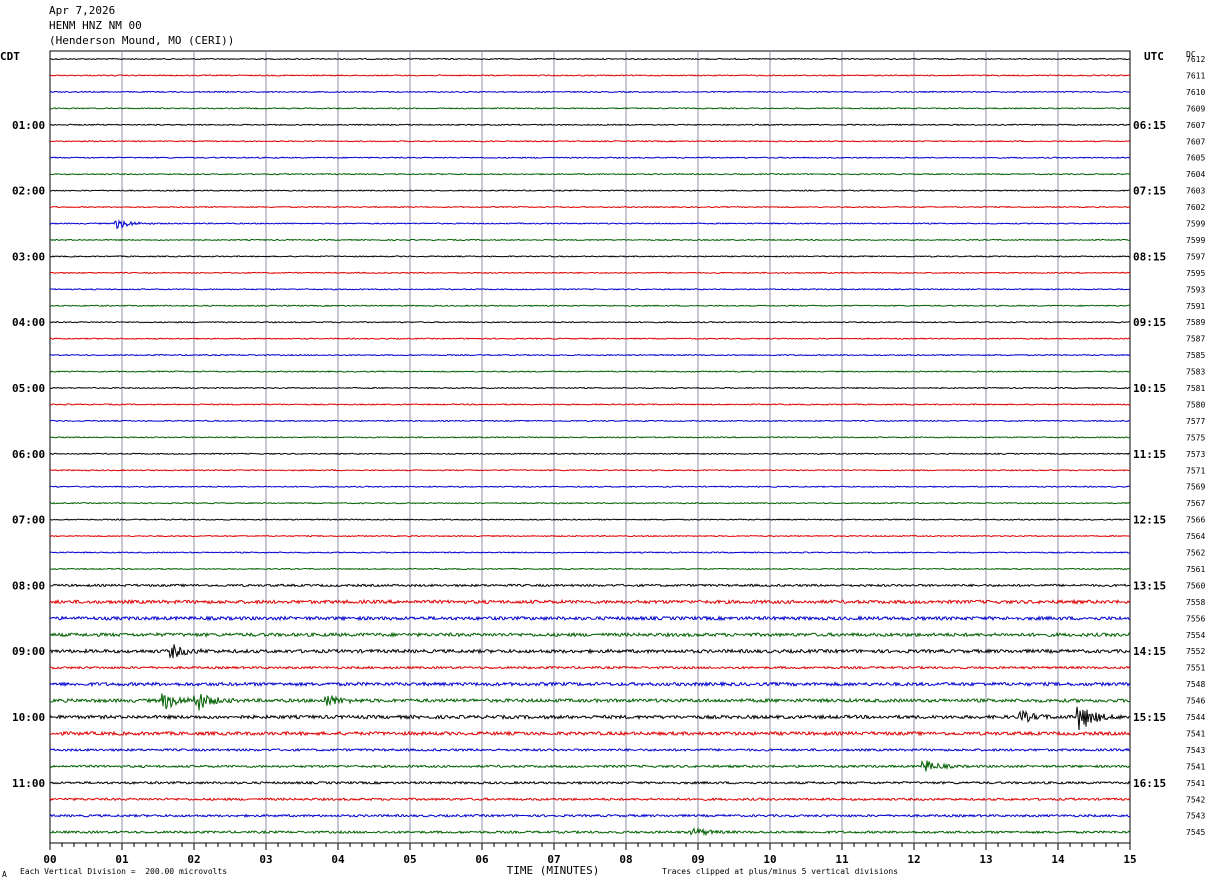 Image resolution: width=1210 pixels, height=886 pixels. I want to click on utc-time-label: 12:15, so click(1149, 520).